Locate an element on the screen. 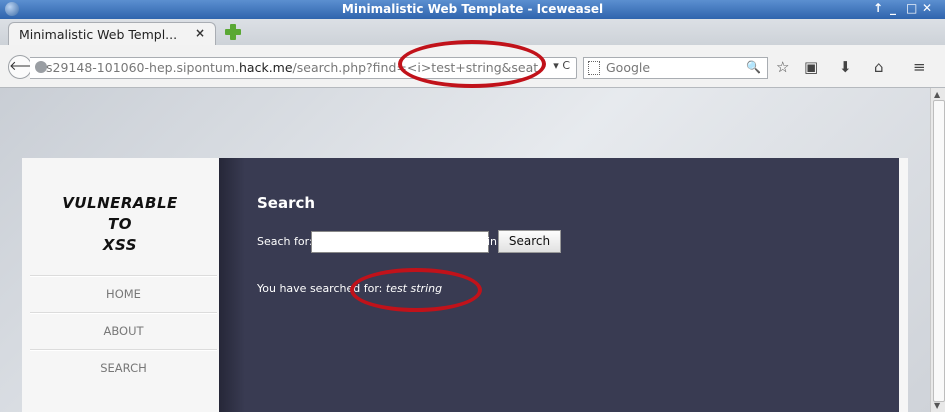  annotation-oval-result is located at coordinates (416, 290).